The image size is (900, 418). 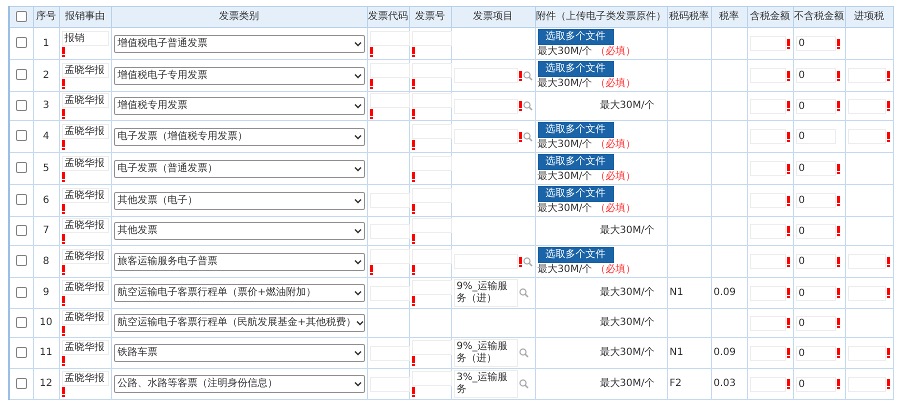 What do you see at coordinates (85, 38) in the screenshot?
I see `text-field: 报销` at bounding box center [85, 38].